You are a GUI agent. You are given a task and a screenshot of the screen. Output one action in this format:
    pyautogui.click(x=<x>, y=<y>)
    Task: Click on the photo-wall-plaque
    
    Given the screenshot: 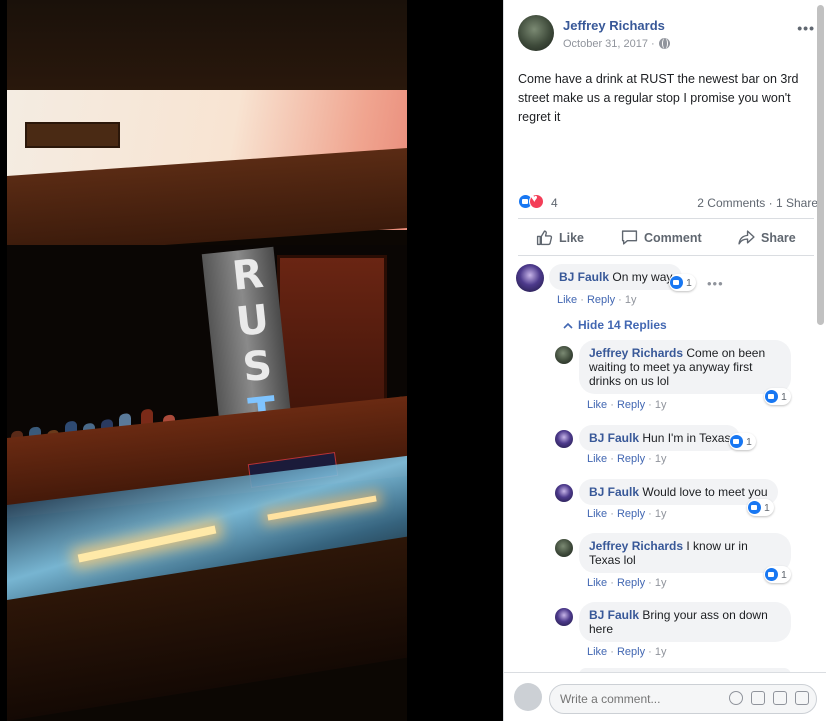 What is the action you would take?
    pyautogui.click(x=72, y=135)
    